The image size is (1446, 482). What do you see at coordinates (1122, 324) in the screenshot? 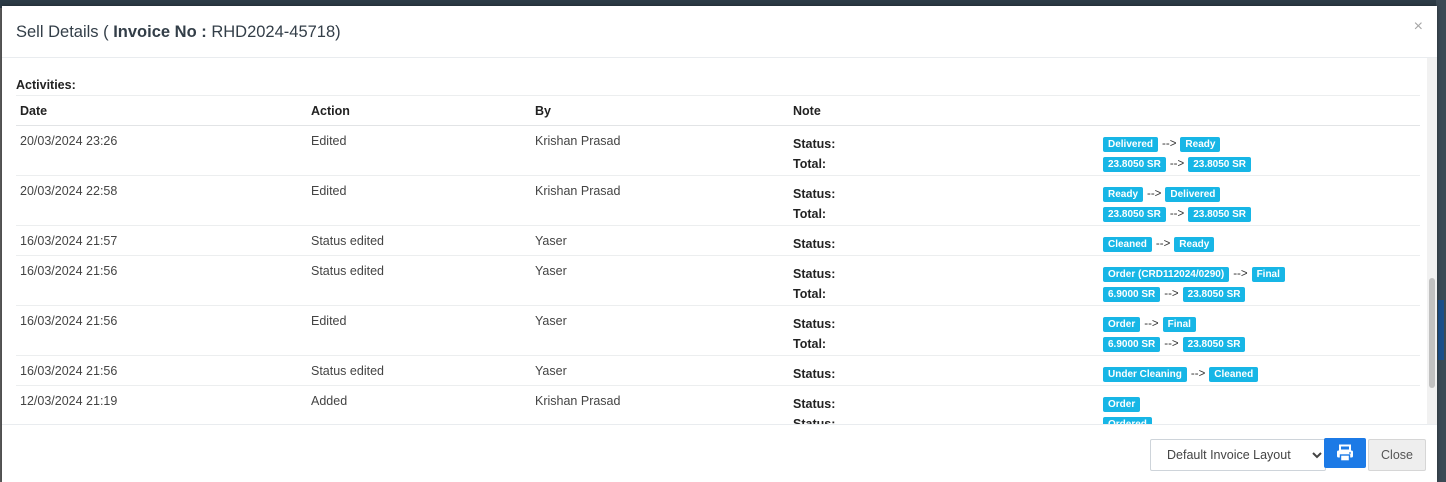
I see `from-badge: Order` at bounding box center [1122, 324].